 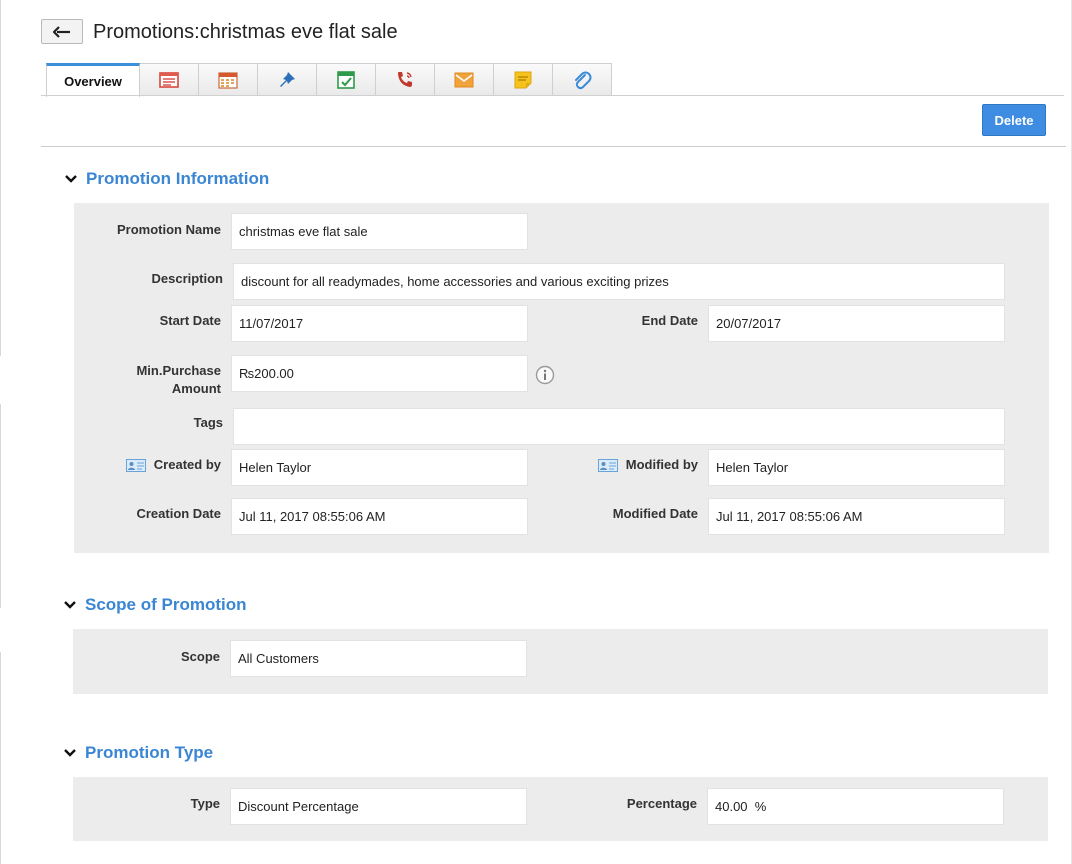 What do you see at coordinates (621, 465) in the screenshot?
I see `modified-by-label: Modified by` at bounding box center [621, 465].